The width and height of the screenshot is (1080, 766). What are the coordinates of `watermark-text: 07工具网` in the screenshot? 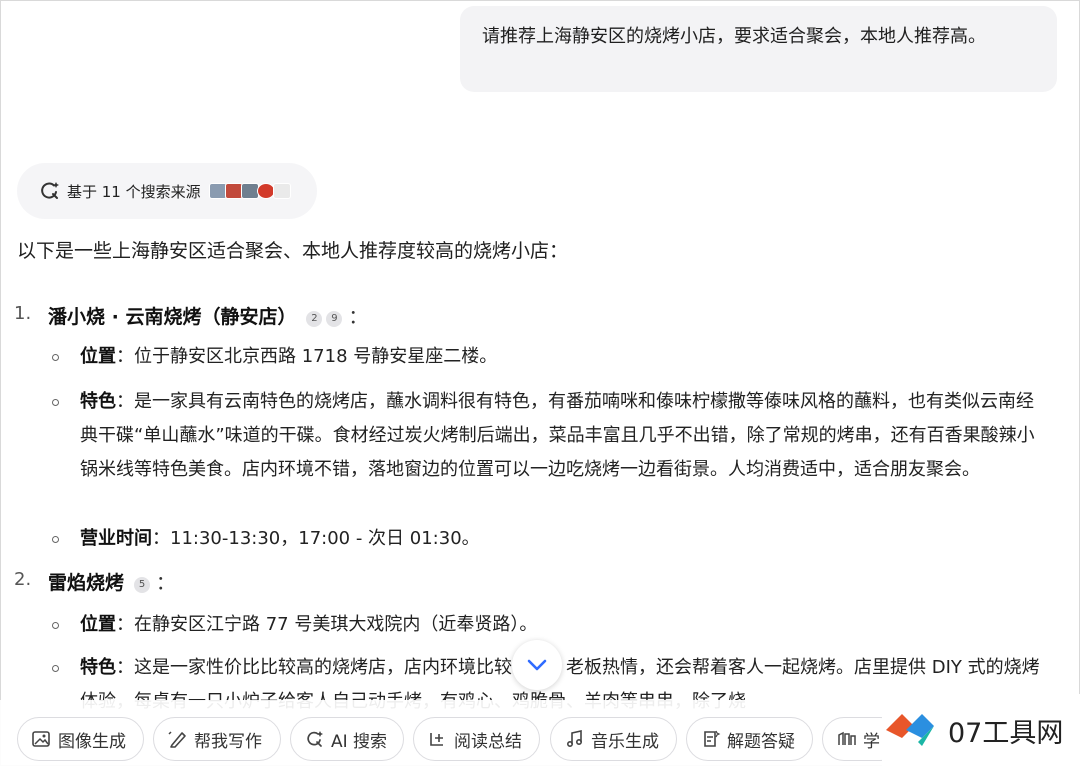 It's located at (1006, 733).